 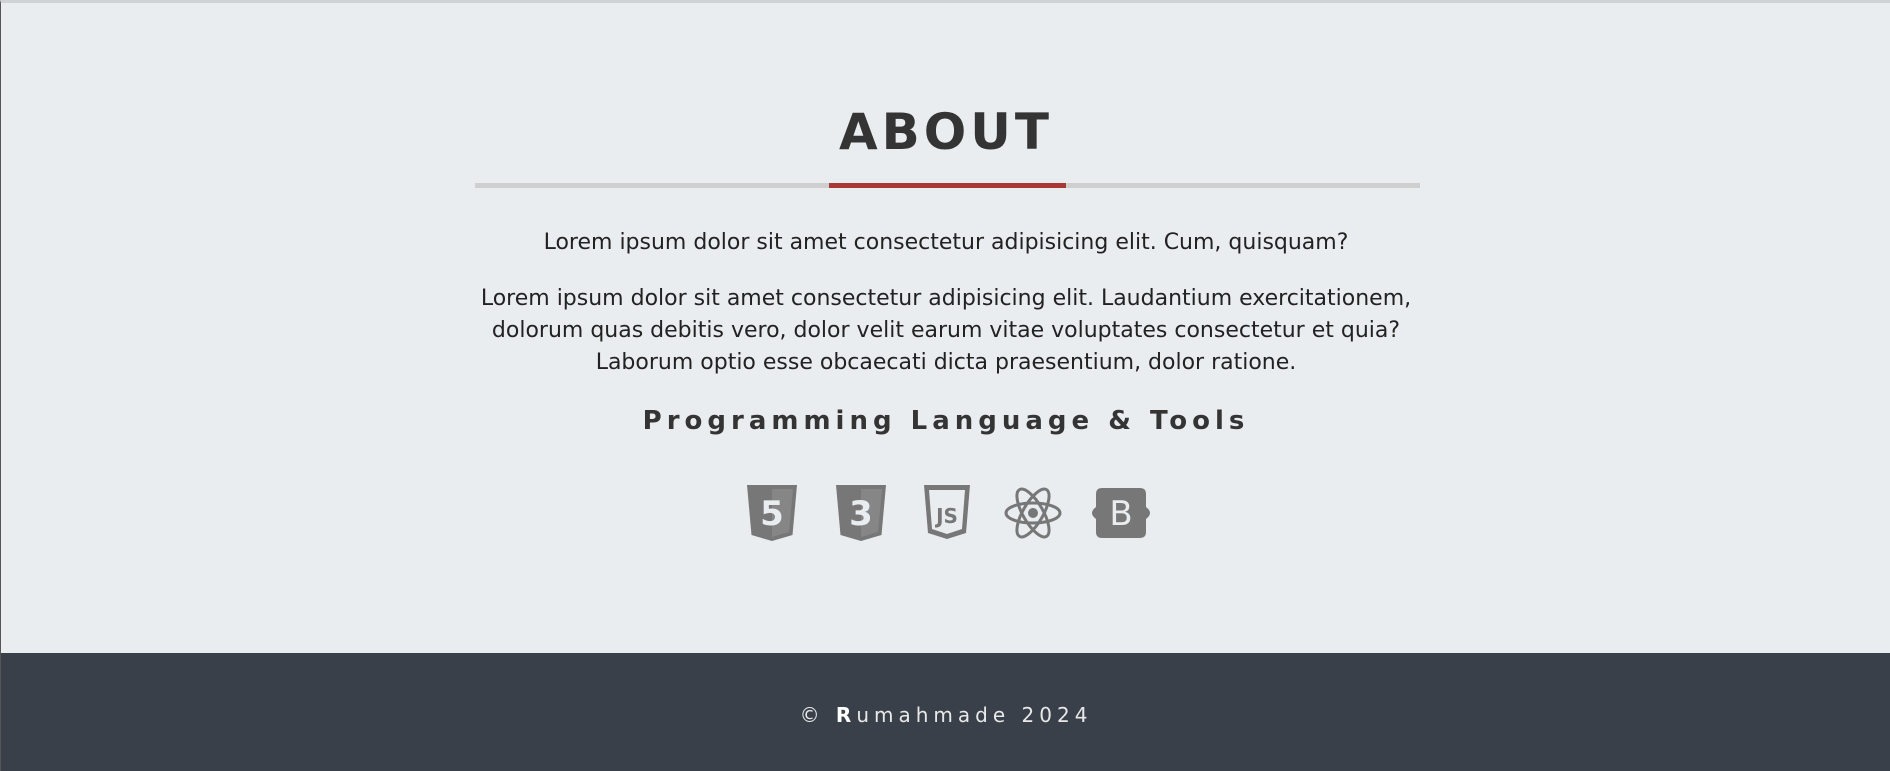 What do you see at coordinates (946, 132) in the screenshot?
I see `about-title: ABOUT` at bounding box center [946, 132].